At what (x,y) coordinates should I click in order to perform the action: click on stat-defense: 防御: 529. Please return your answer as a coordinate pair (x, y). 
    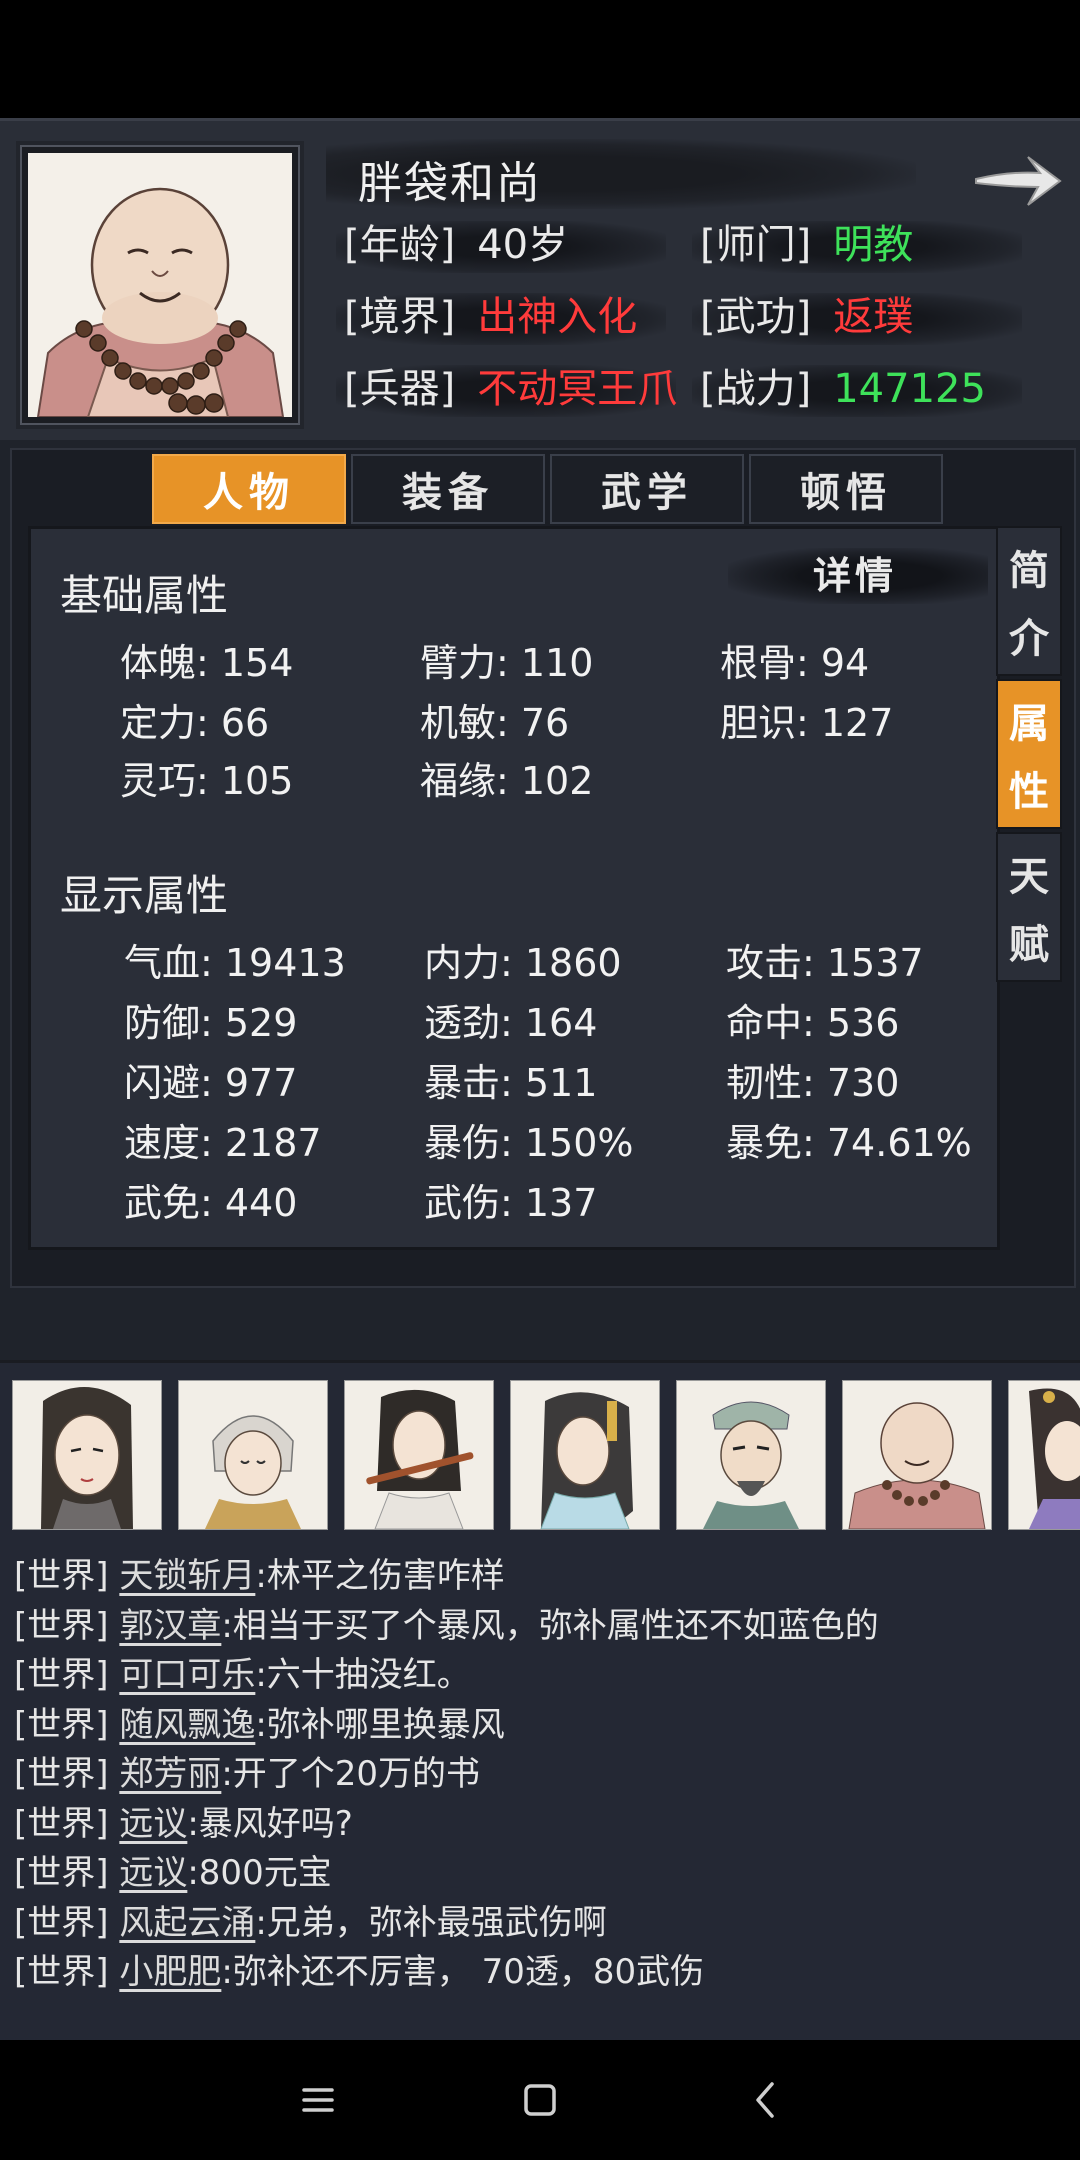
    Looking at the image, I should click on (211, 1023).